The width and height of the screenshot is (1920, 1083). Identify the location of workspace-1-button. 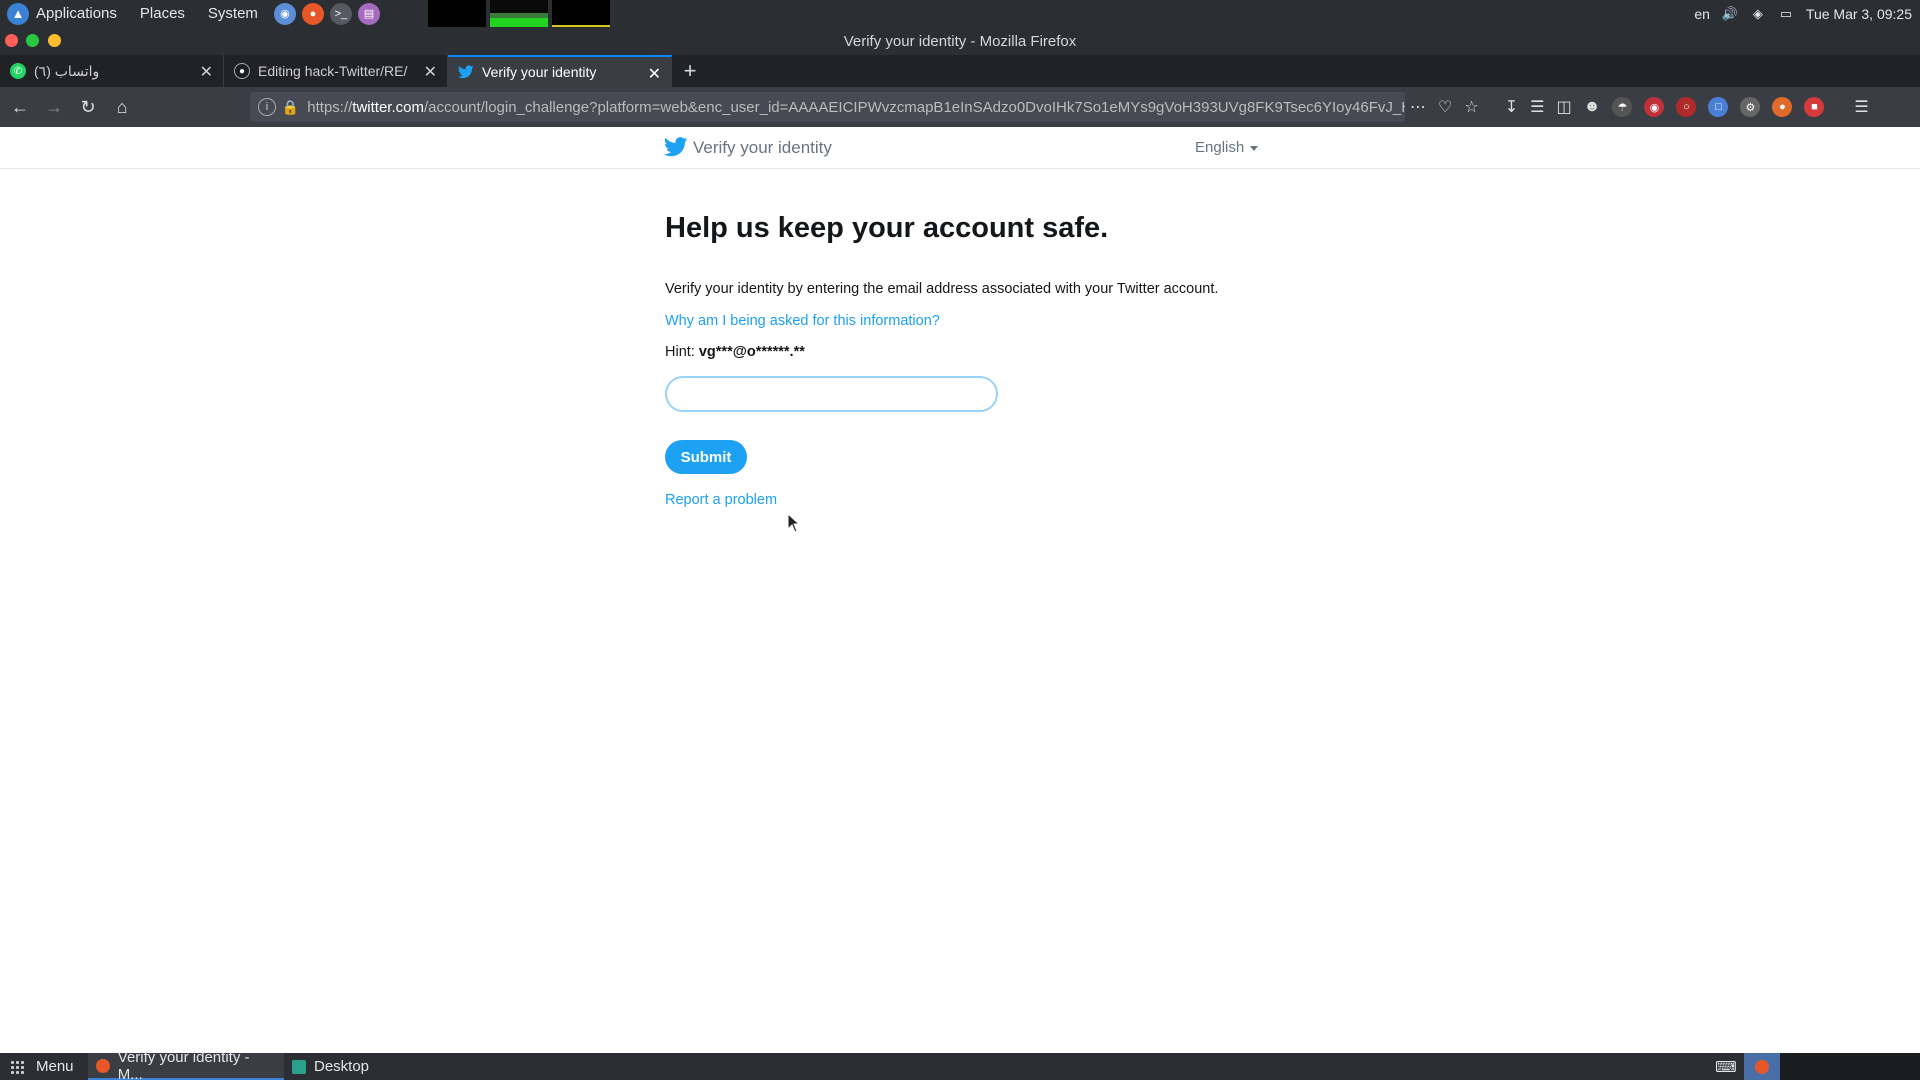
(1762, 1066).